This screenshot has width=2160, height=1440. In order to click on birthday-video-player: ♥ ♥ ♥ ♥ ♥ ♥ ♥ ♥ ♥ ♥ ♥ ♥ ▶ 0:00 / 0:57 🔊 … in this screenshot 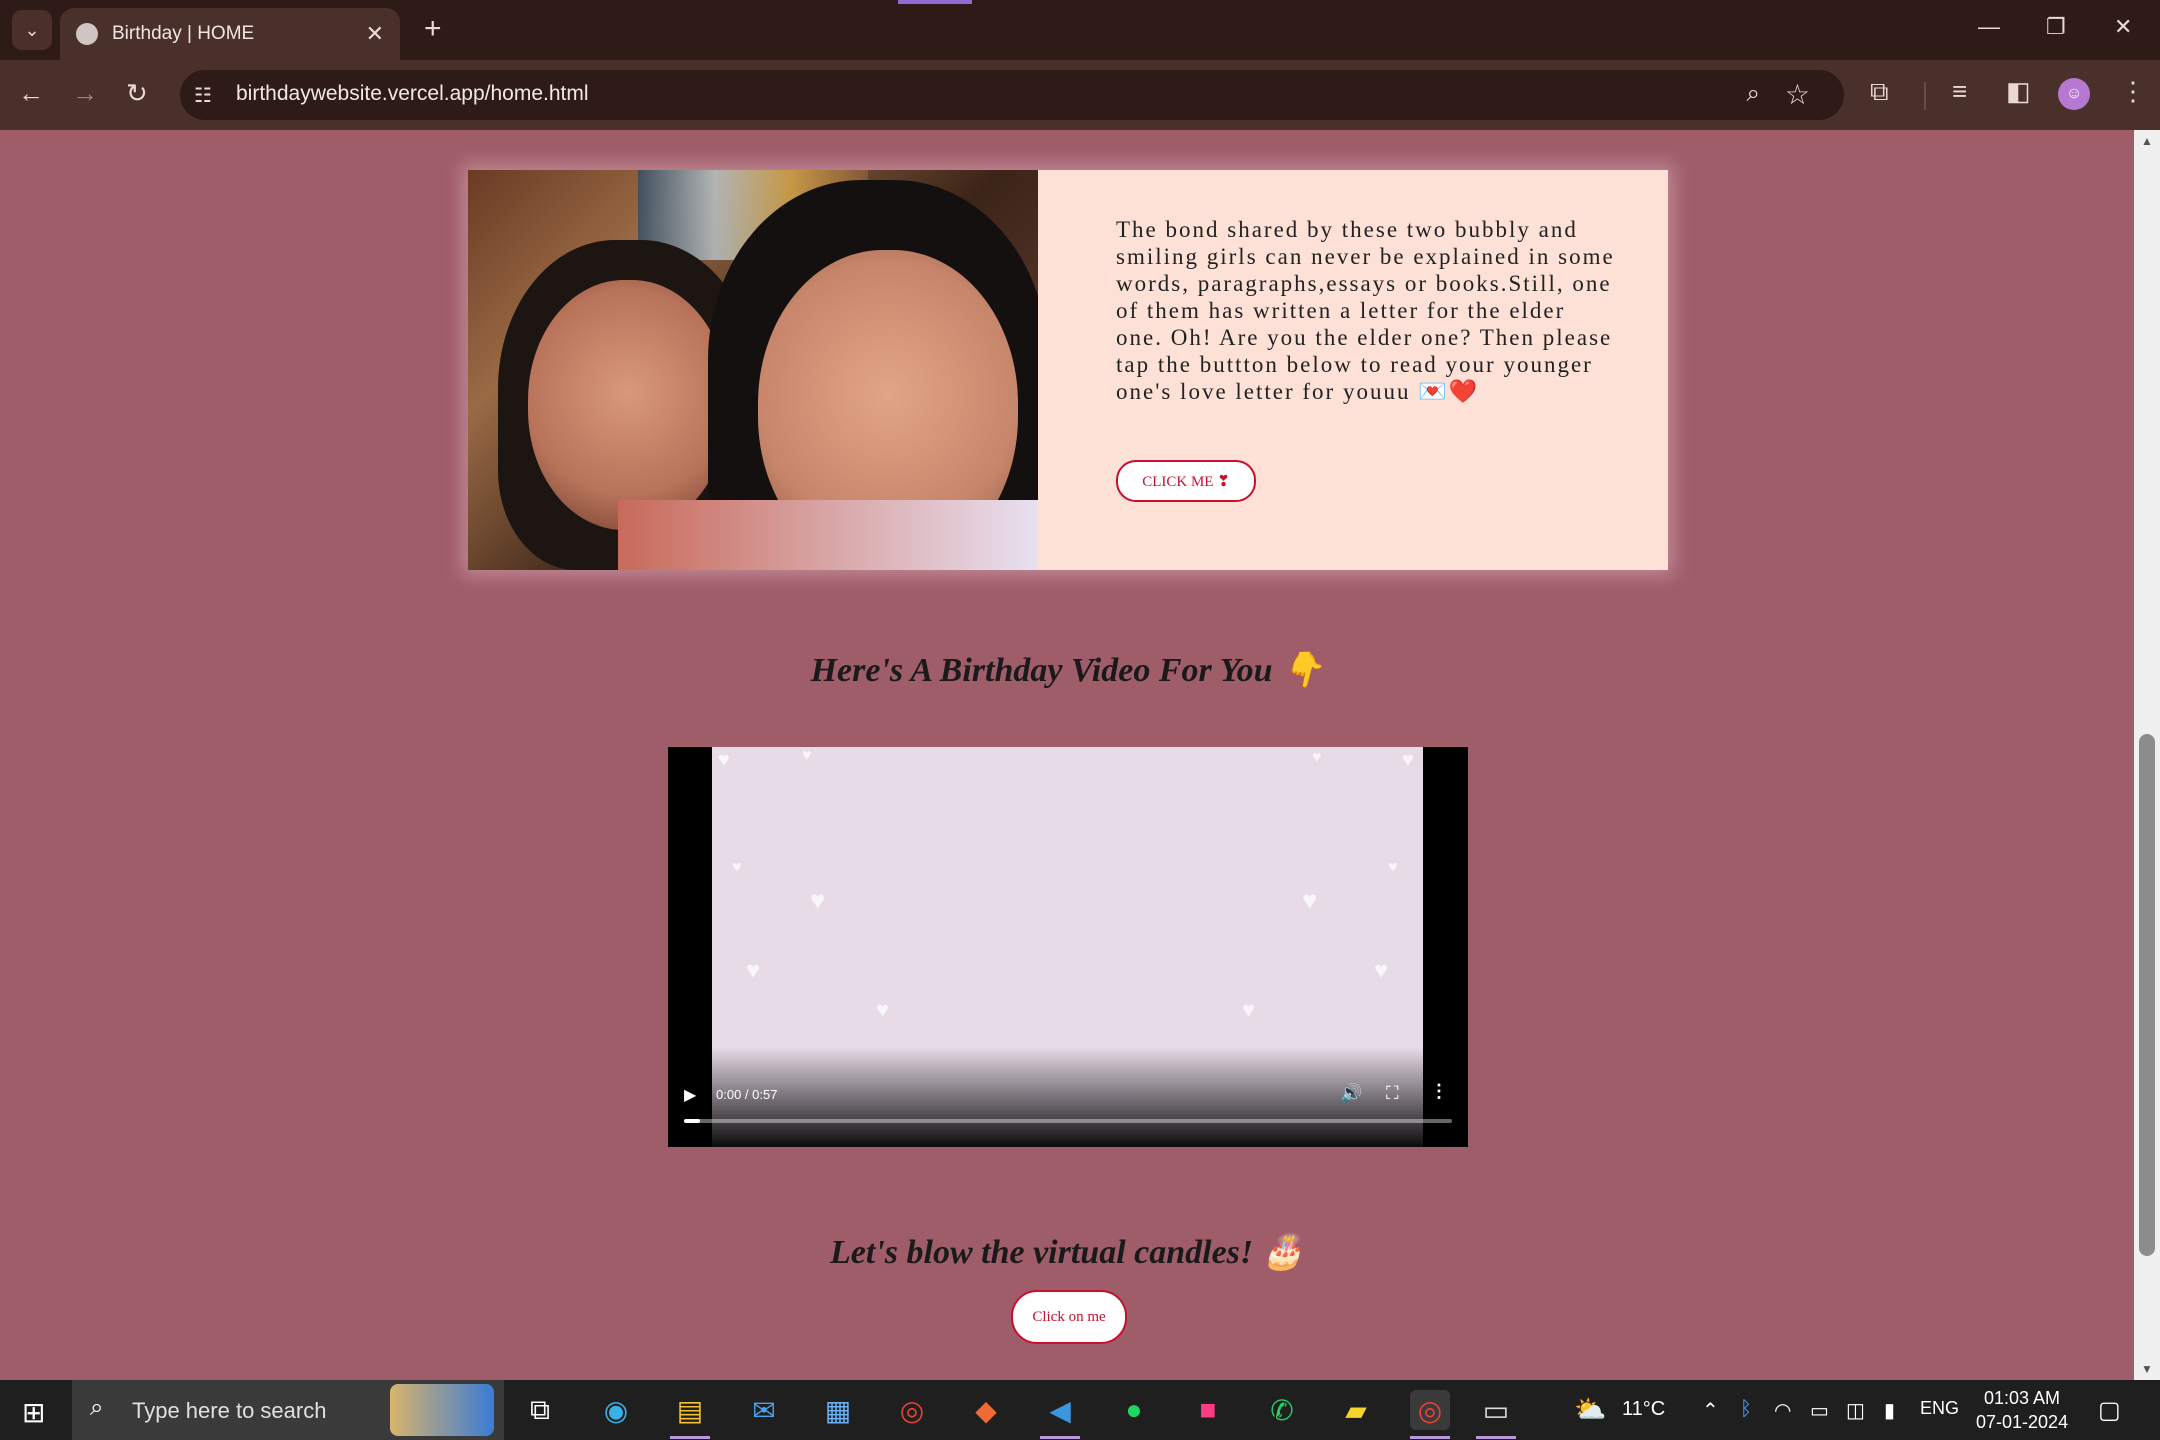, I will do `click(1068, 947)`.